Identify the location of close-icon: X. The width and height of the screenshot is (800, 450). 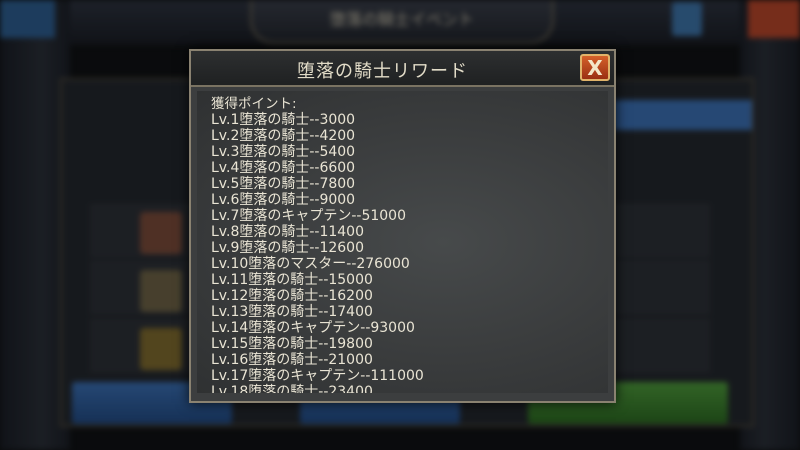
(595, 67).